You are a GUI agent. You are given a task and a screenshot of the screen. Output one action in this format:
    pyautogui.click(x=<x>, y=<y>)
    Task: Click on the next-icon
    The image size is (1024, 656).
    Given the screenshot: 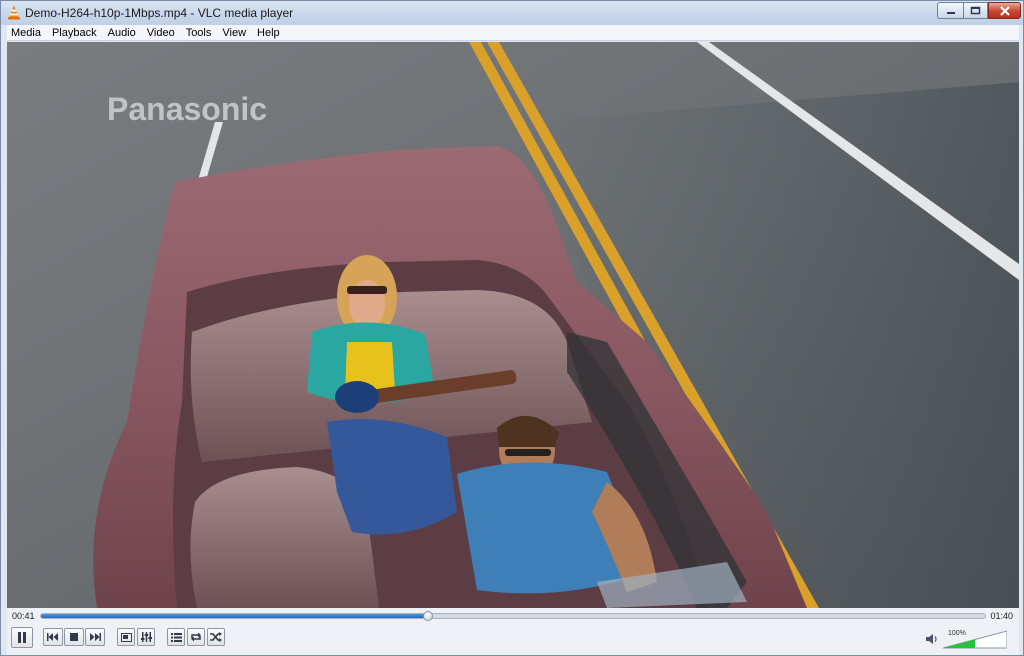 What is the action you would take?
    pyautogui.click(x=95, y=637)
    